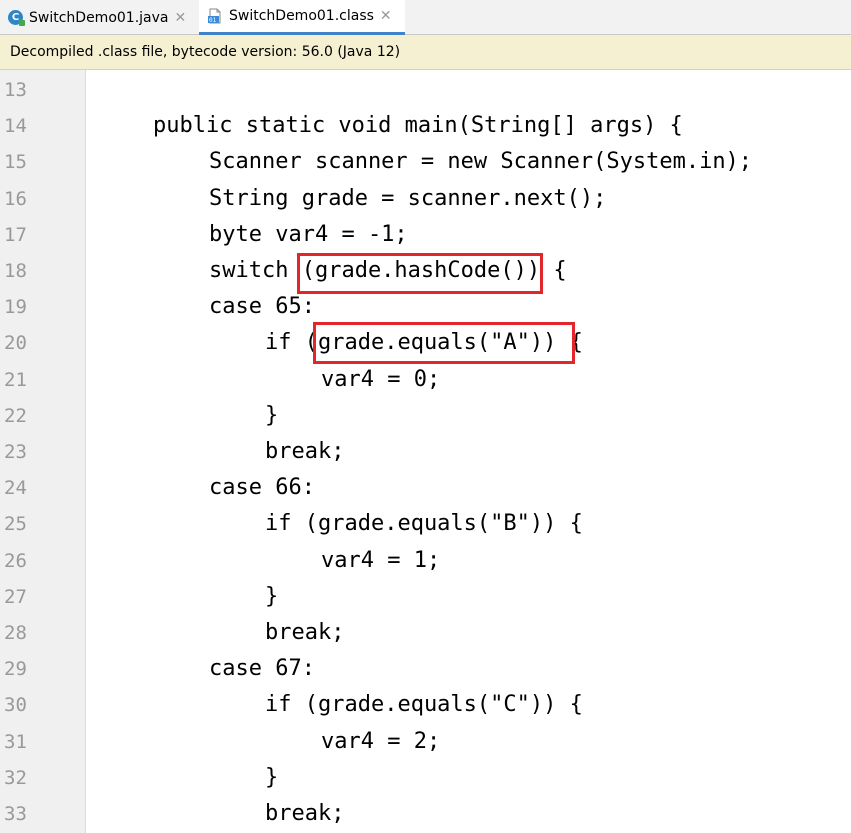 Image resolution: width=851 pixels, height=833 pixels. Describe the element at coordinates (15, 814) in the screenshot. I see `line-number: 33` at that location.